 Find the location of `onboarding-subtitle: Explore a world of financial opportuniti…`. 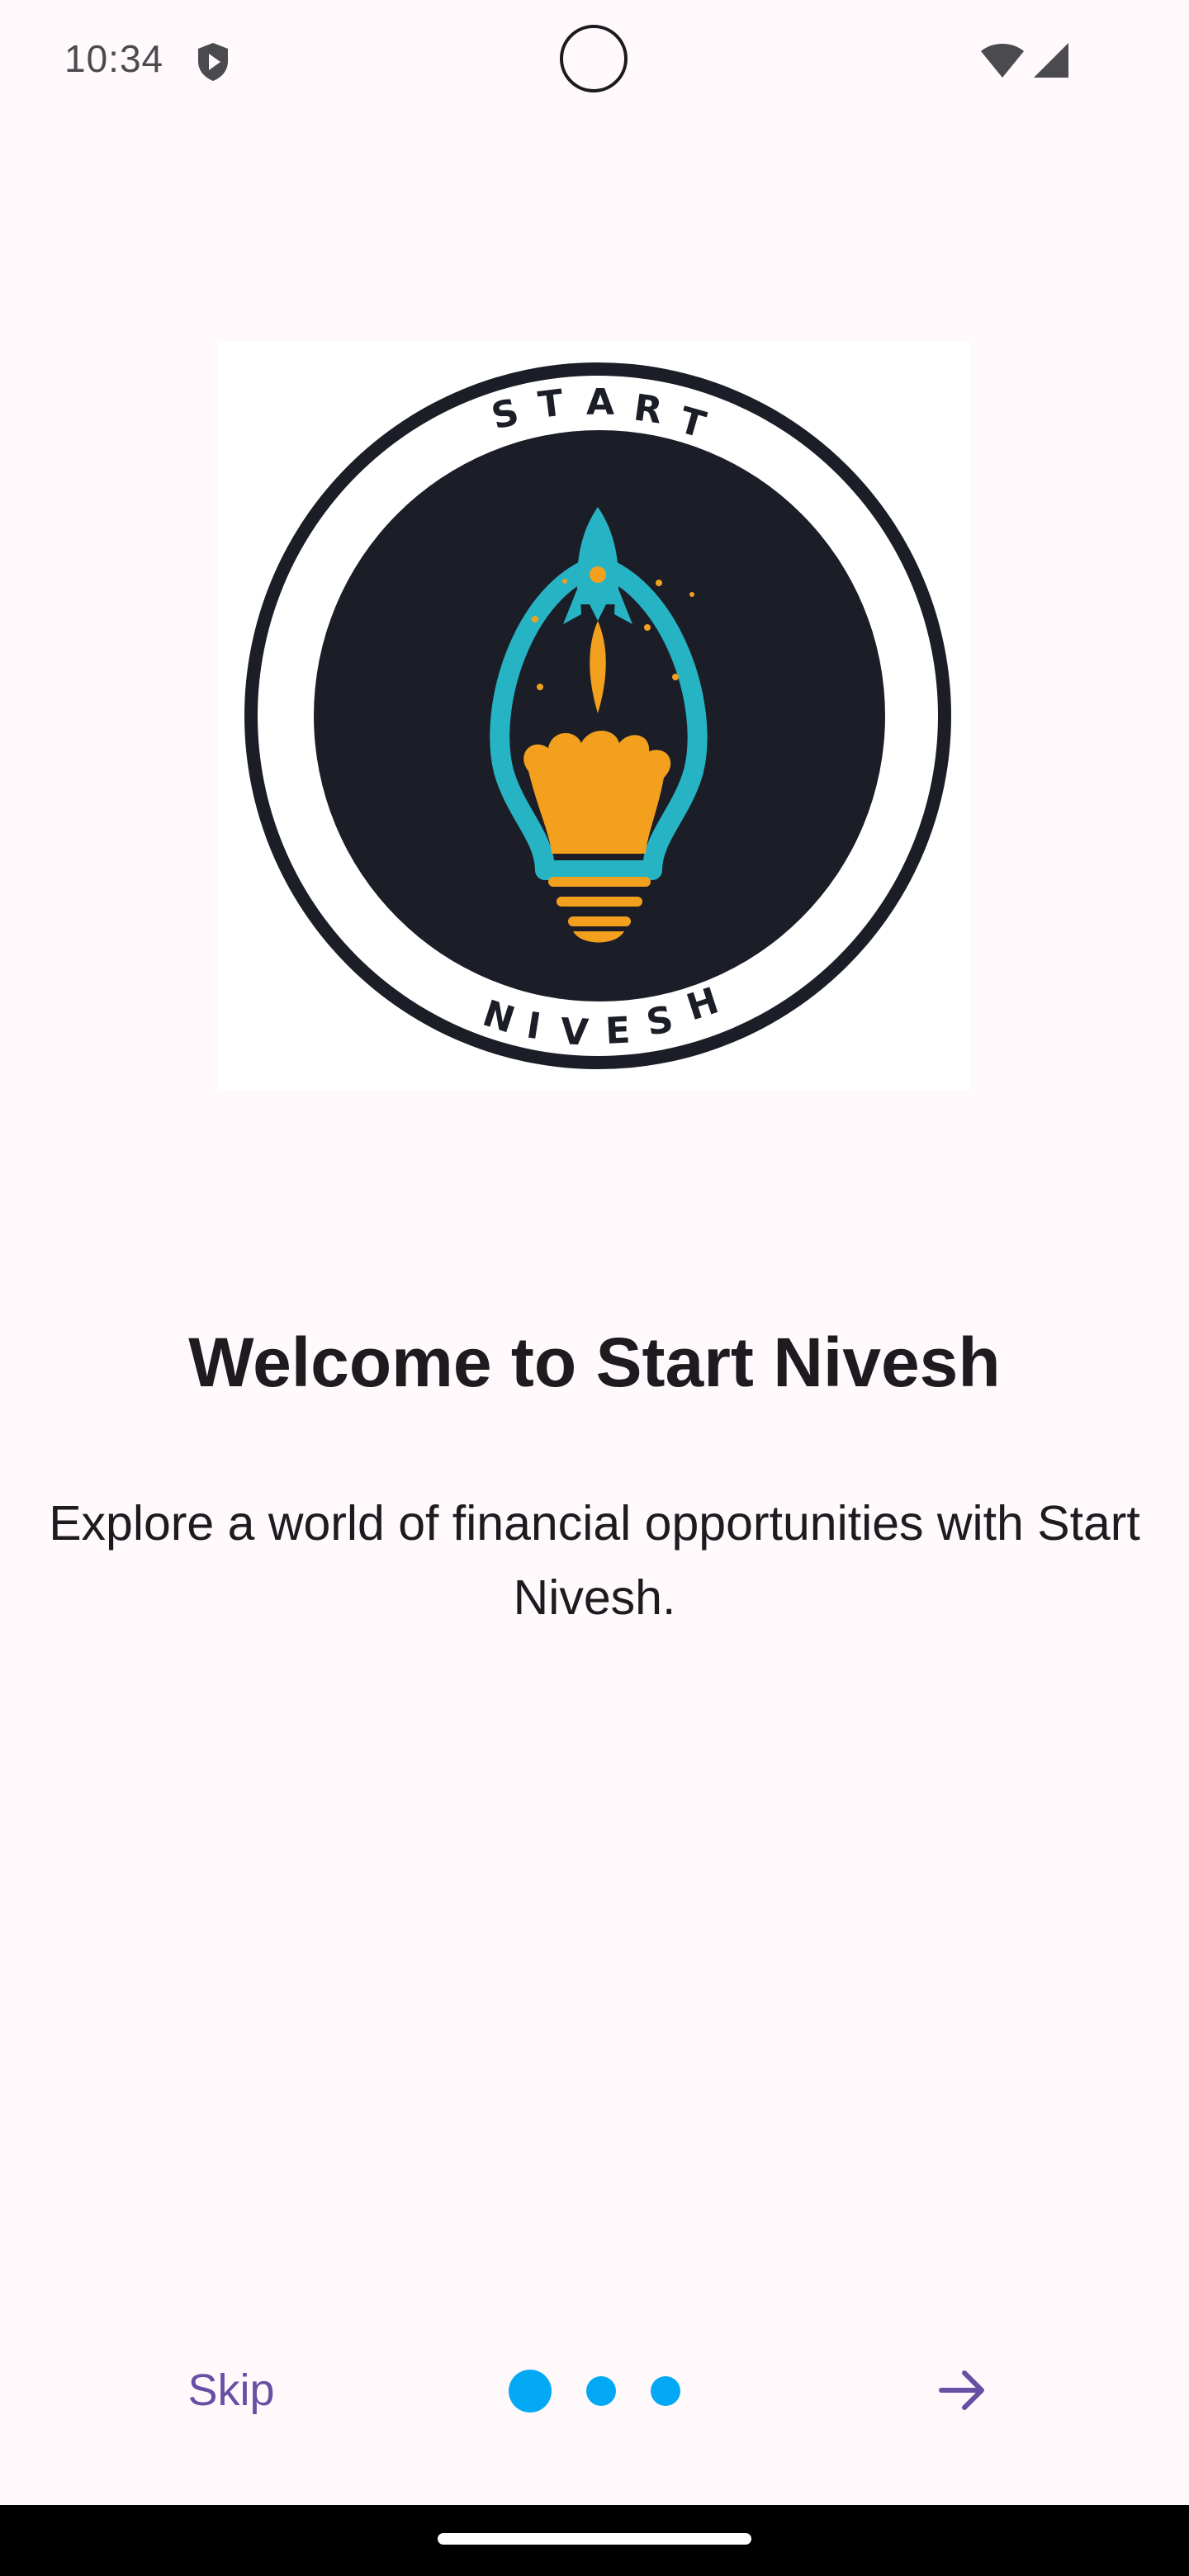

onboarding-subtitle: Explore a world of financial opportuniti… is located at coordinates (594, 1560).